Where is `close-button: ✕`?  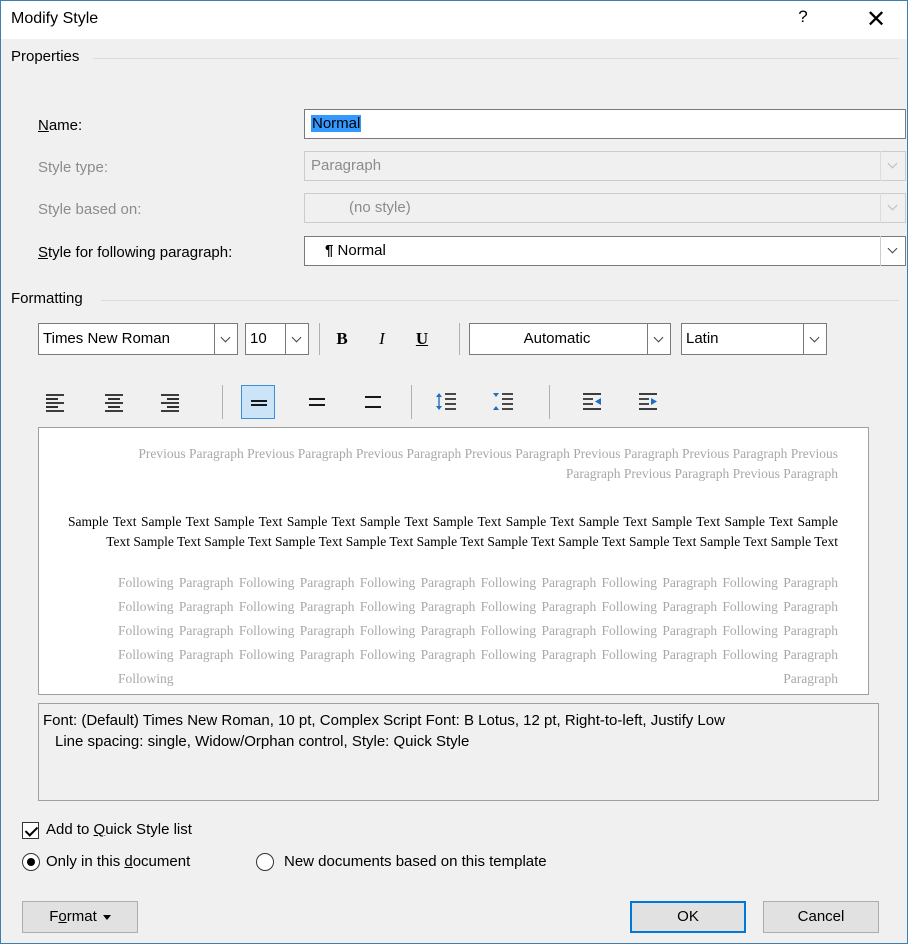
close-button: ✕ is located at coordinates (876, 20).